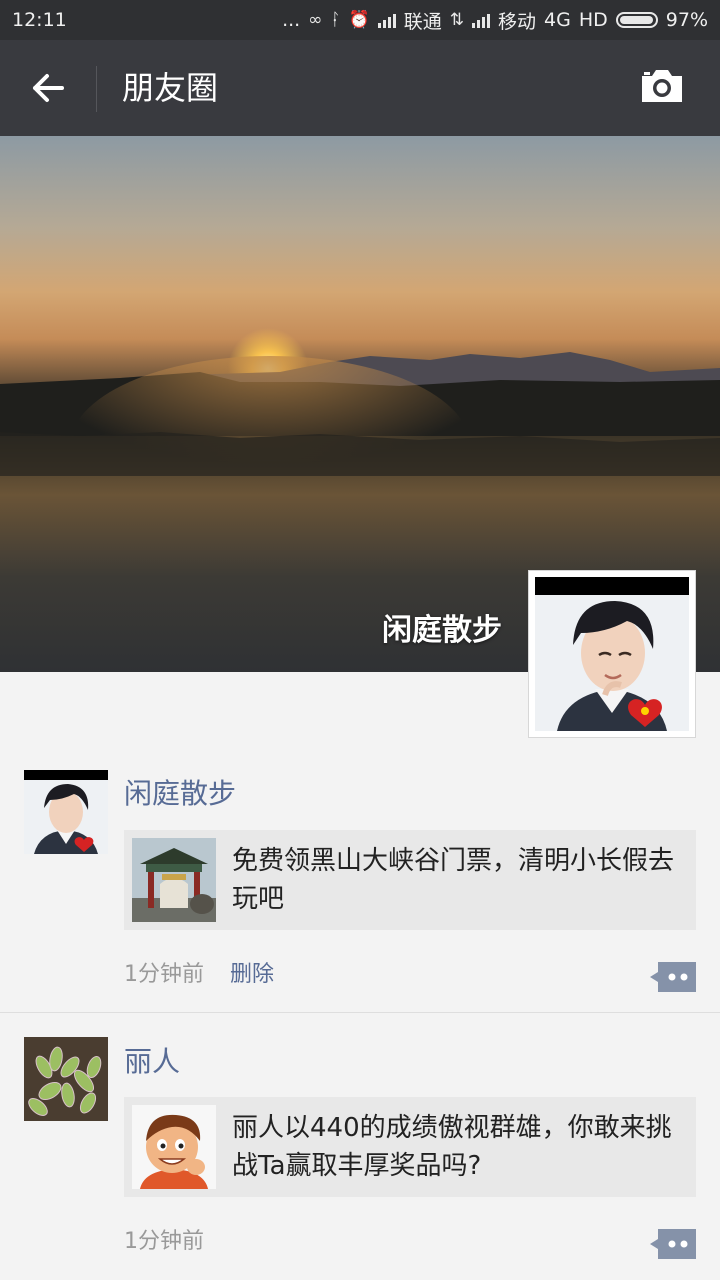 The width and height of the screenshot is (720, 1280). I want to click on post-author: 闲庭散步, so click(180, 792).